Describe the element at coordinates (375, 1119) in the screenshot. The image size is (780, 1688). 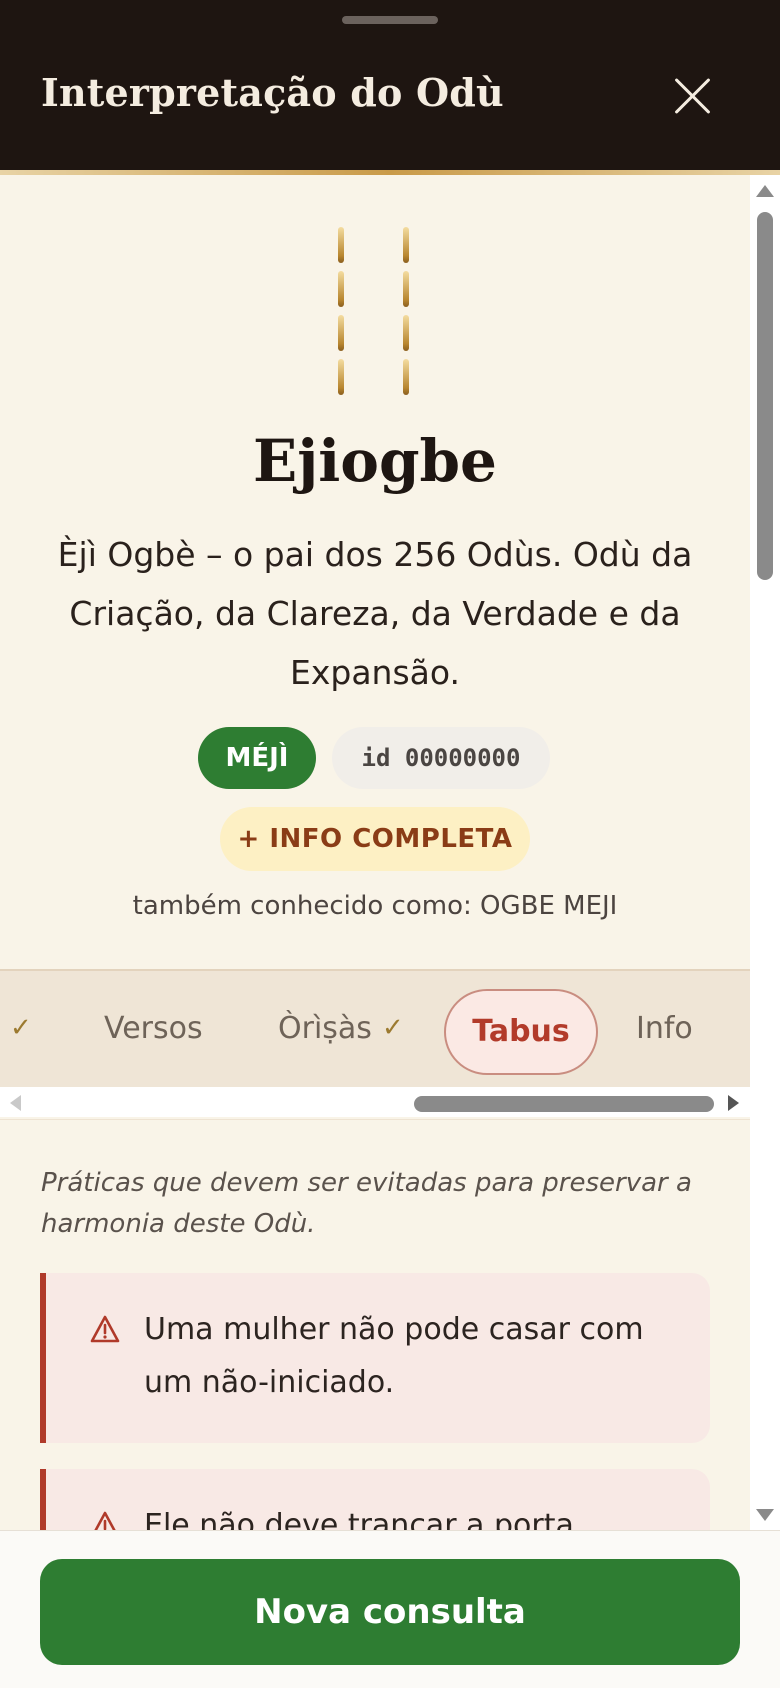
I see `section-divider` at that location.